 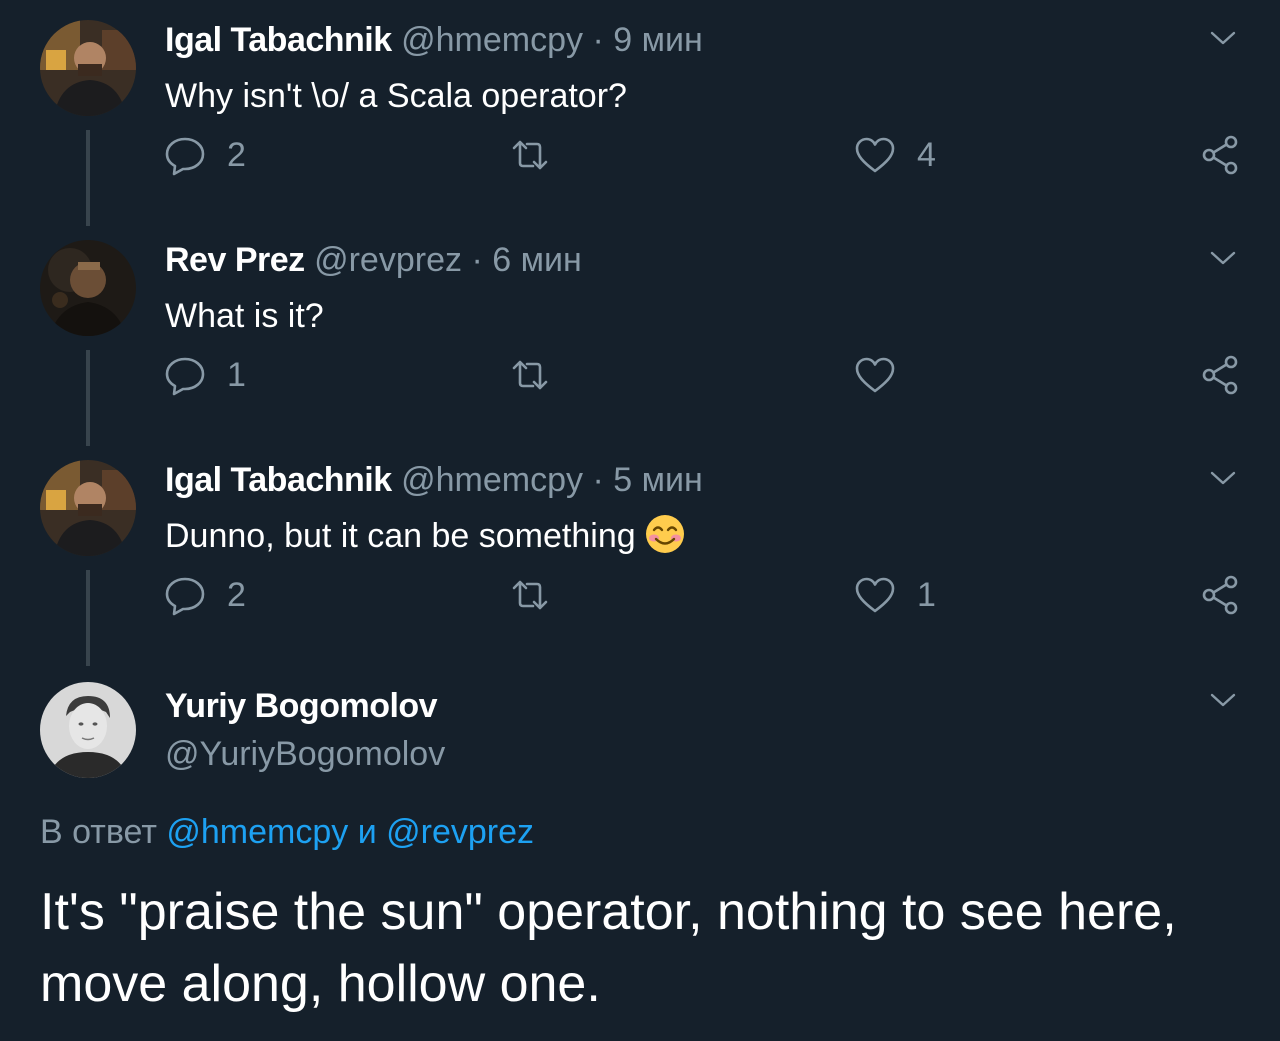 What do you see at coordinates (658, 480) in the screenshot?
I see `timestamp: 5 мин` at bounding box center [658, 480].